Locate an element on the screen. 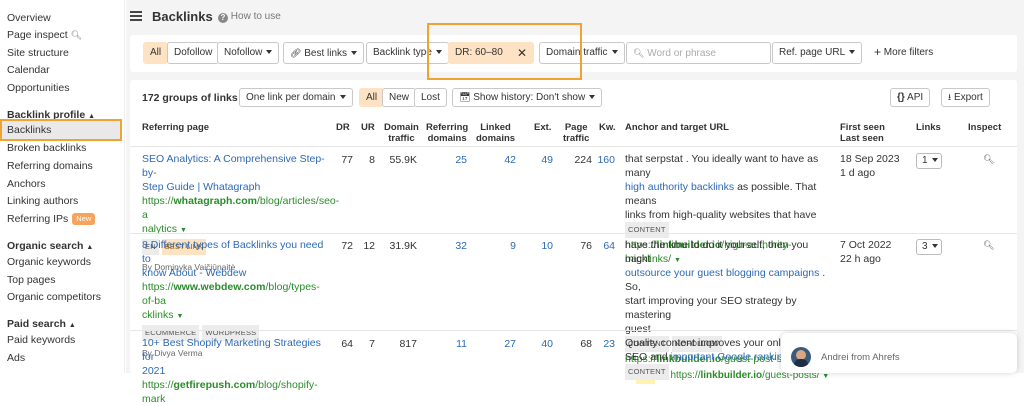 The width and height of the screenshot is (1024, 406). domain-traffic-value: 55.9K is located at coordinates (403, 160).